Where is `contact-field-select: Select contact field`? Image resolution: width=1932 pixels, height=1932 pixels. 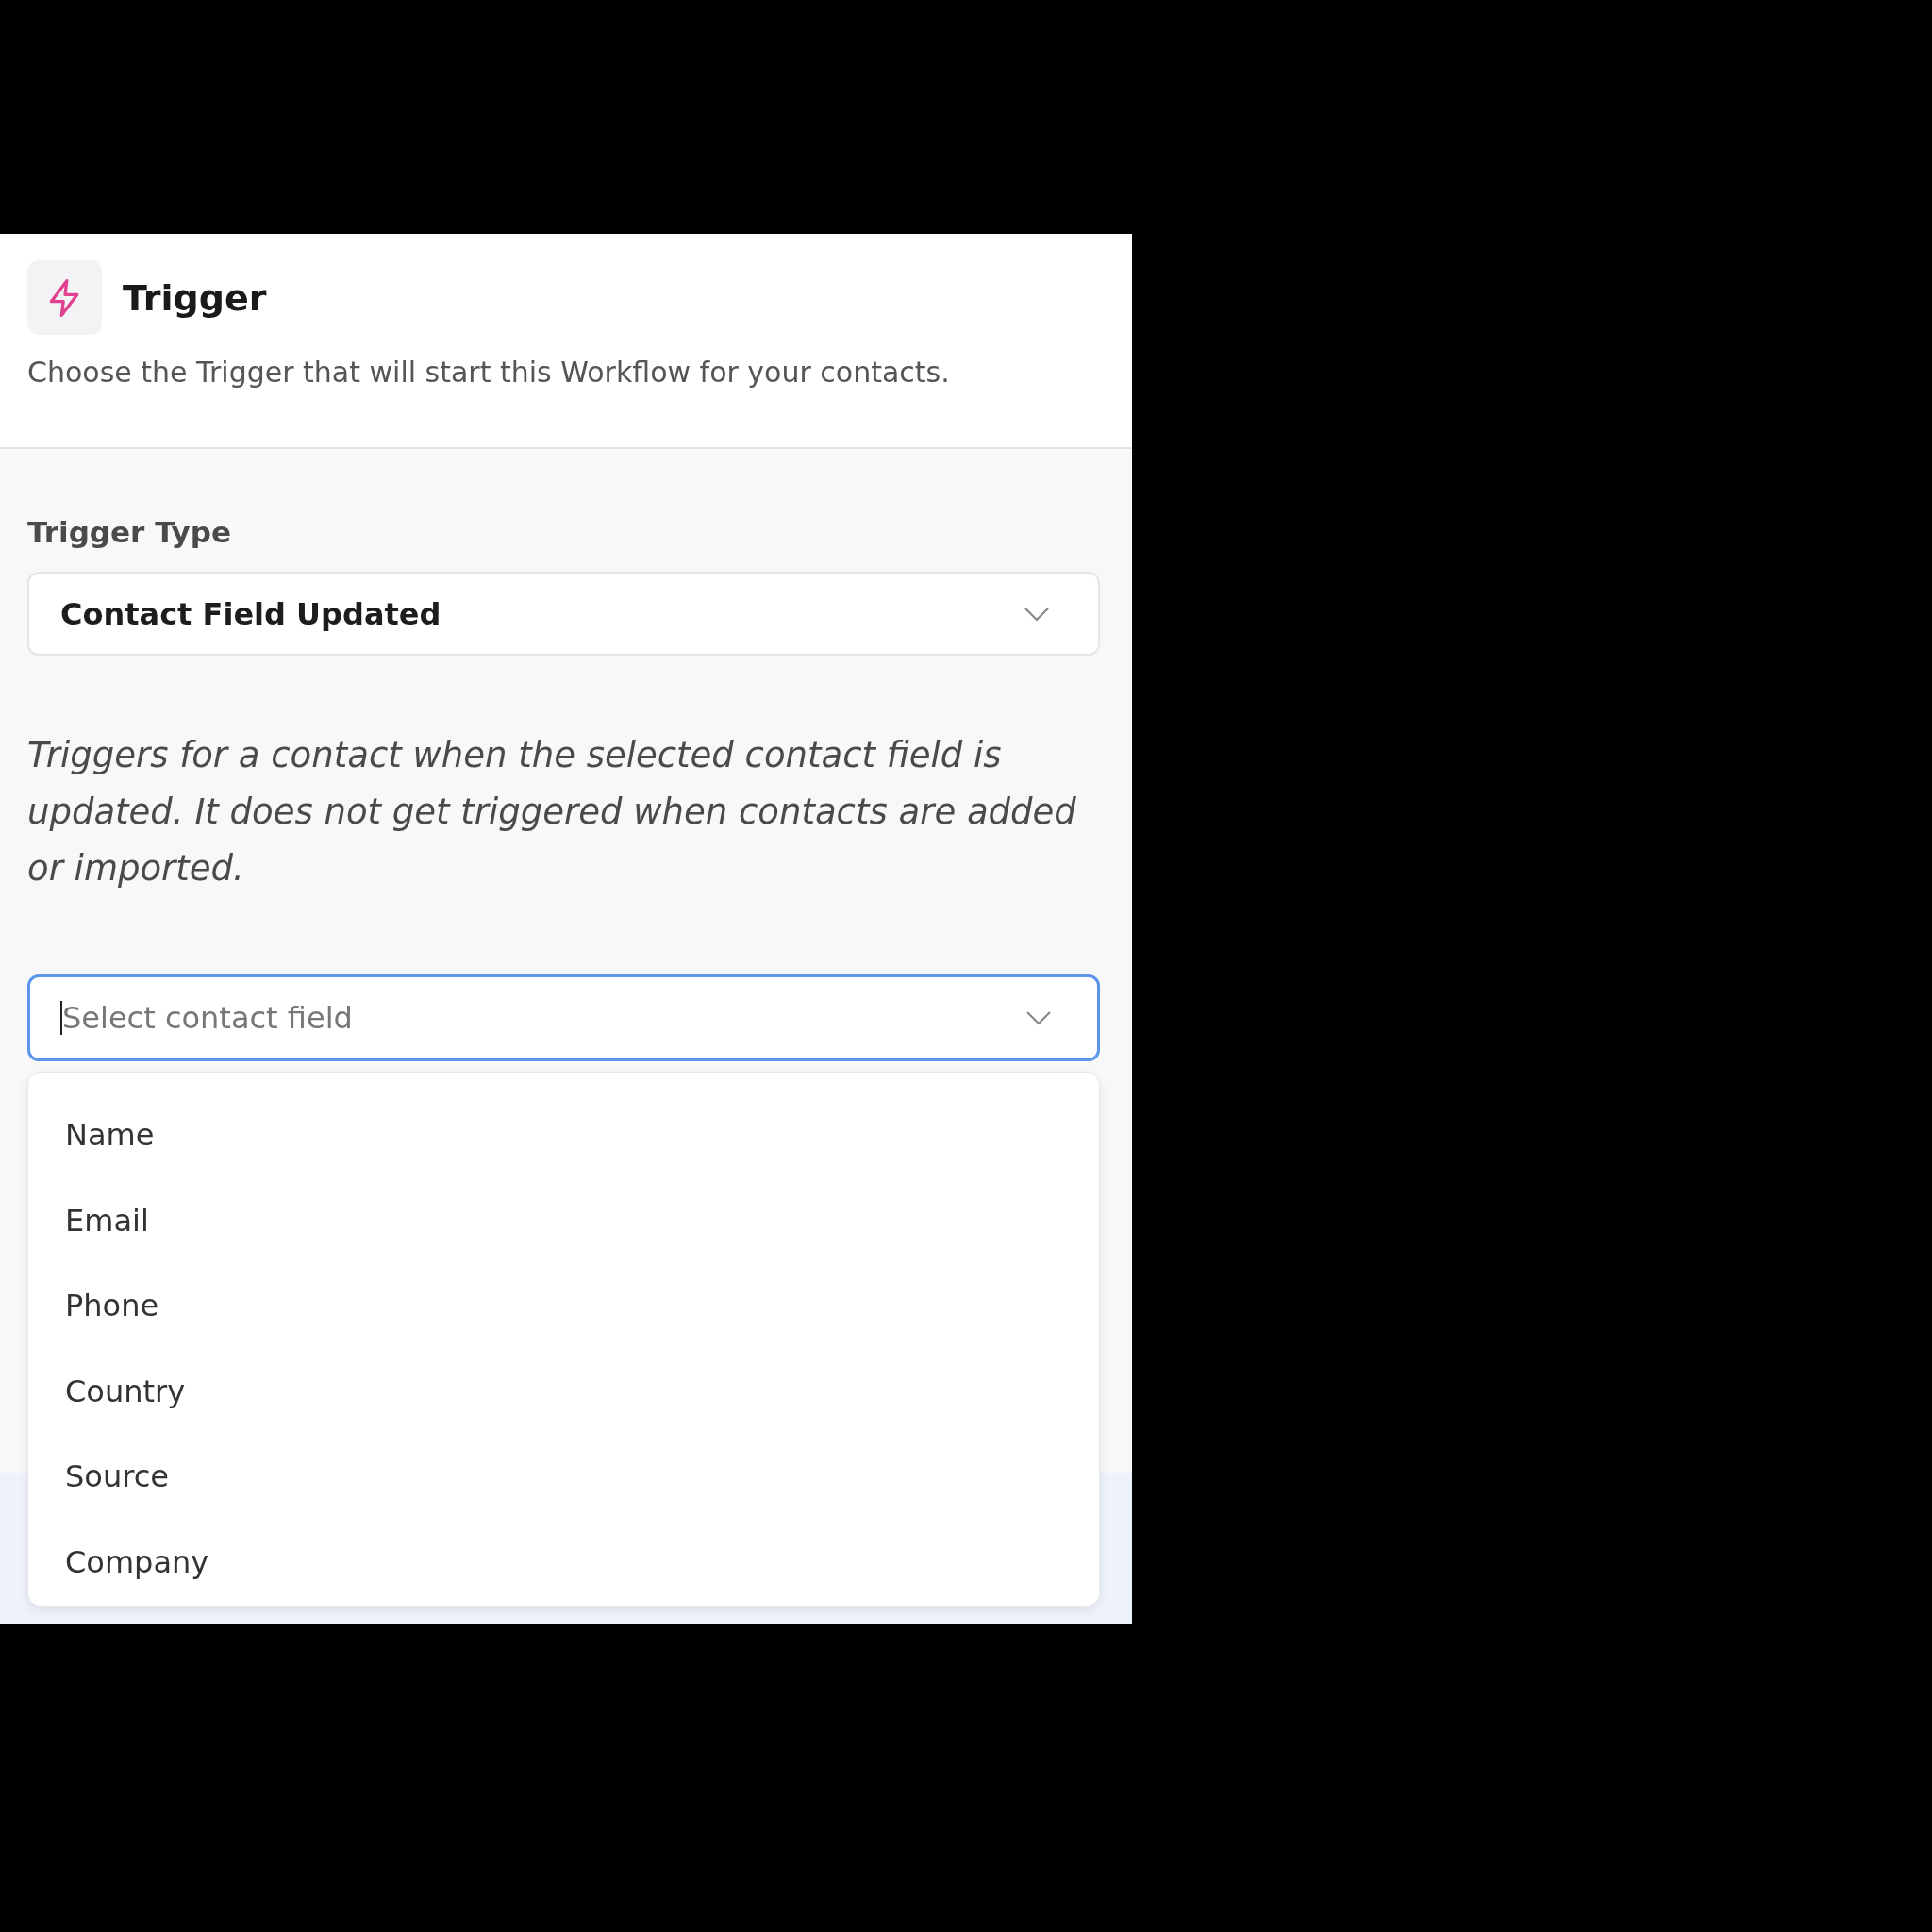 contact-field-select: Select contact field is located at coordinates (563, 1018).